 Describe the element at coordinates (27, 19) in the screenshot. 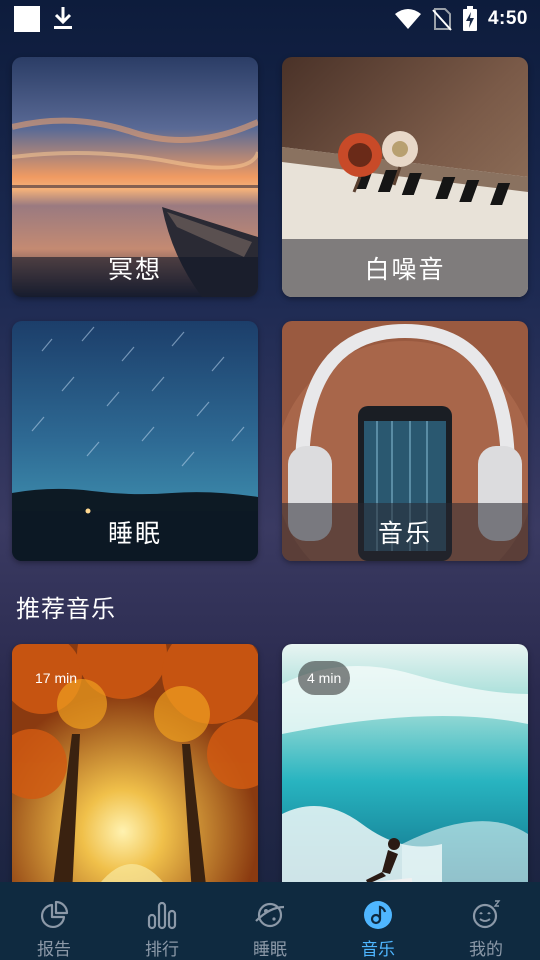

I see `square-icon` at that location.